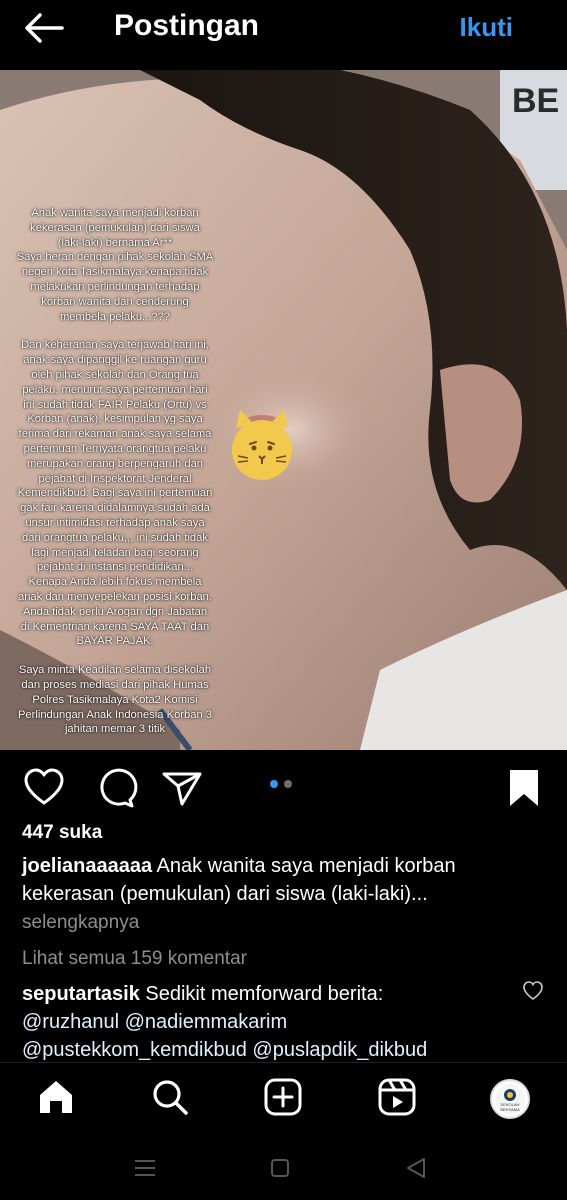 Image resolution: width=567 pixels, height=1200 pixels. I want to click on story-line: anak dan menyepelekan posisi korban., so click(115, 596).